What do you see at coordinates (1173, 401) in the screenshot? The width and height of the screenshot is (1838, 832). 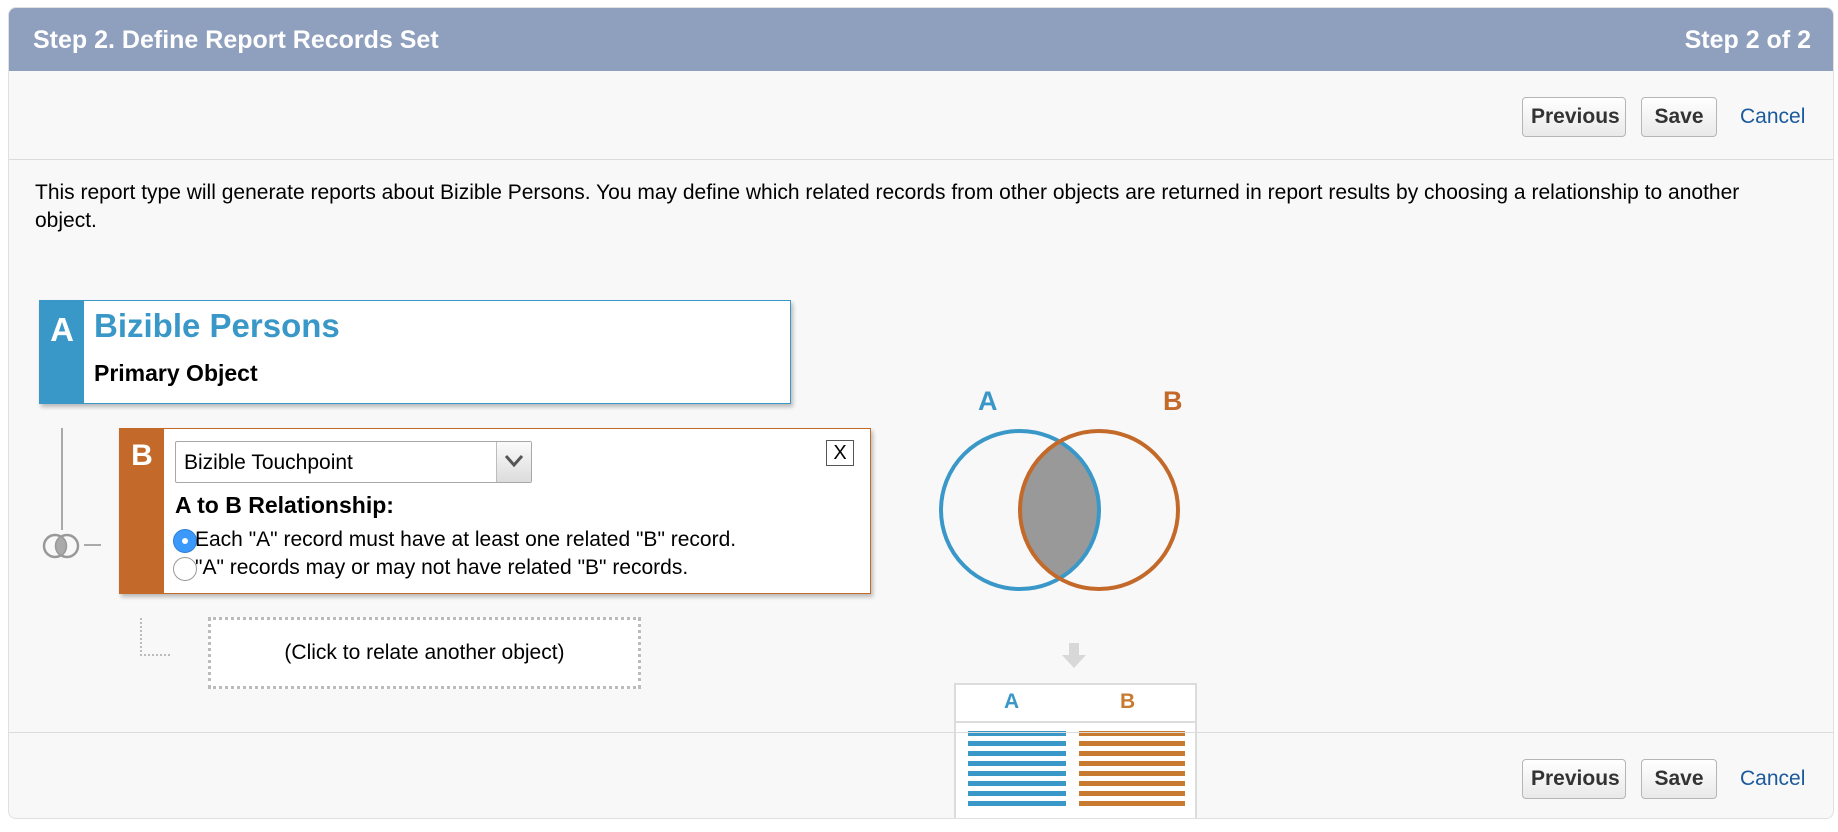 I see `venn-label-b: B` at bounding box center [1173, 401].